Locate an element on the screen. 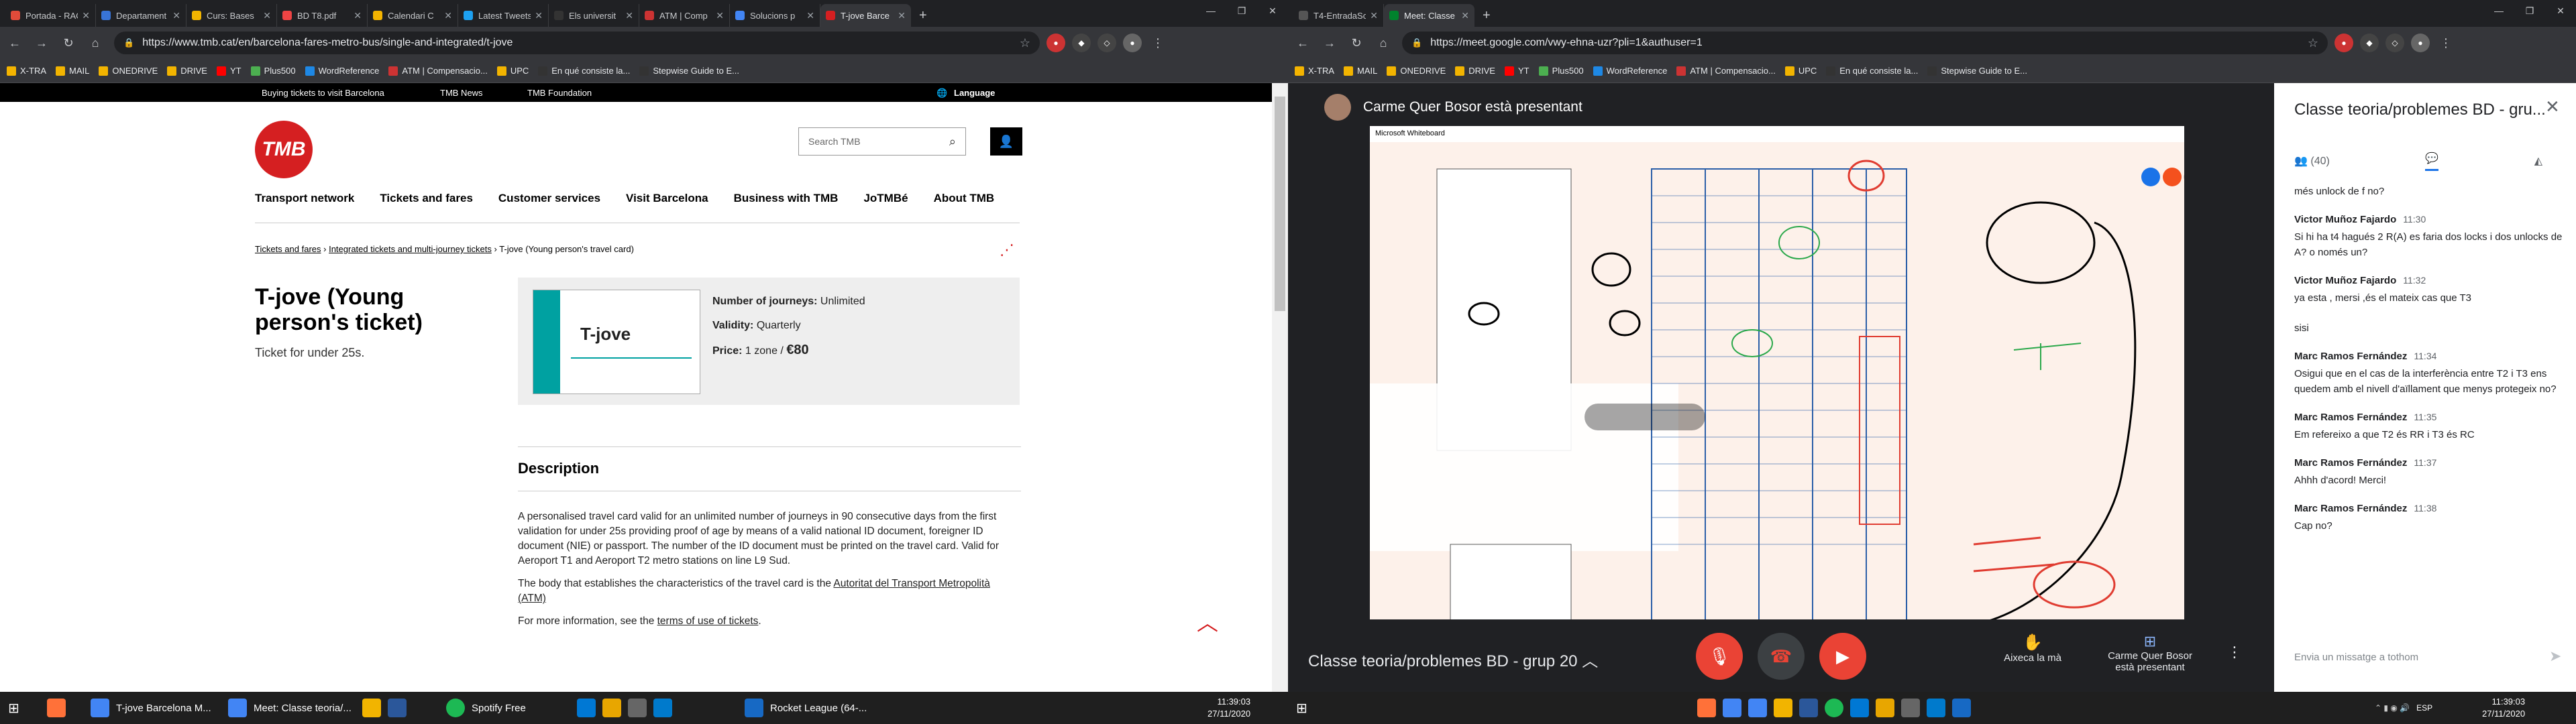  camera-off-button: ▶ is located at coordinates (1842, 656).